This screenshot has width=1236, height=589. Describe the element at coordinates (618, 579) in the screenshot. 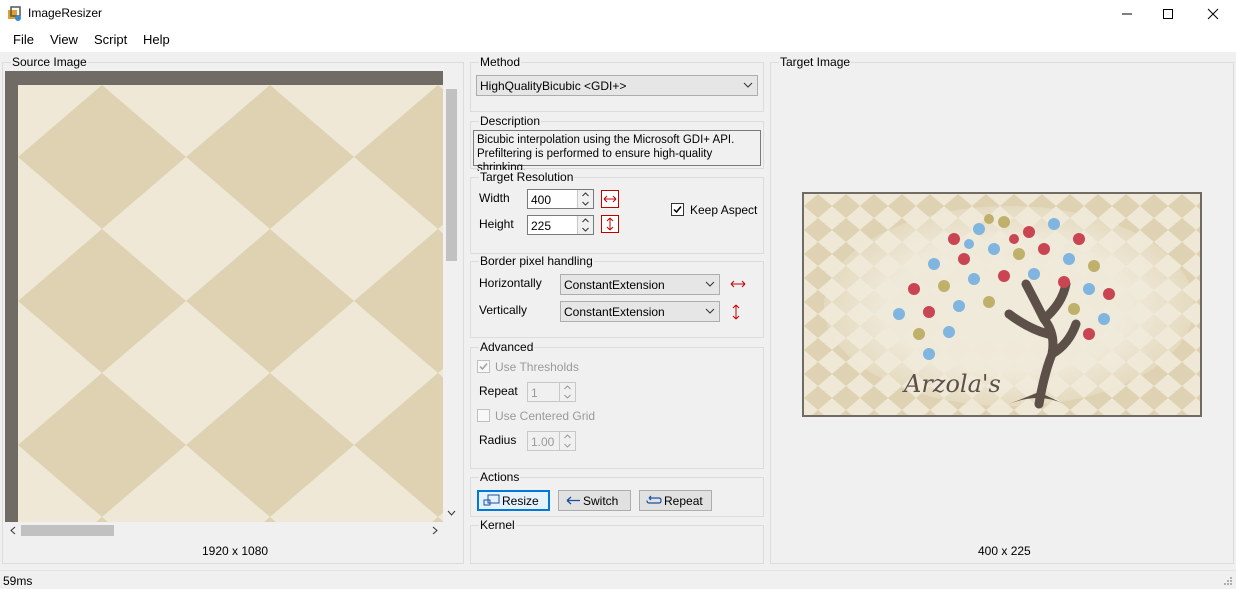

I see `status-bar: 59ms` at that location.